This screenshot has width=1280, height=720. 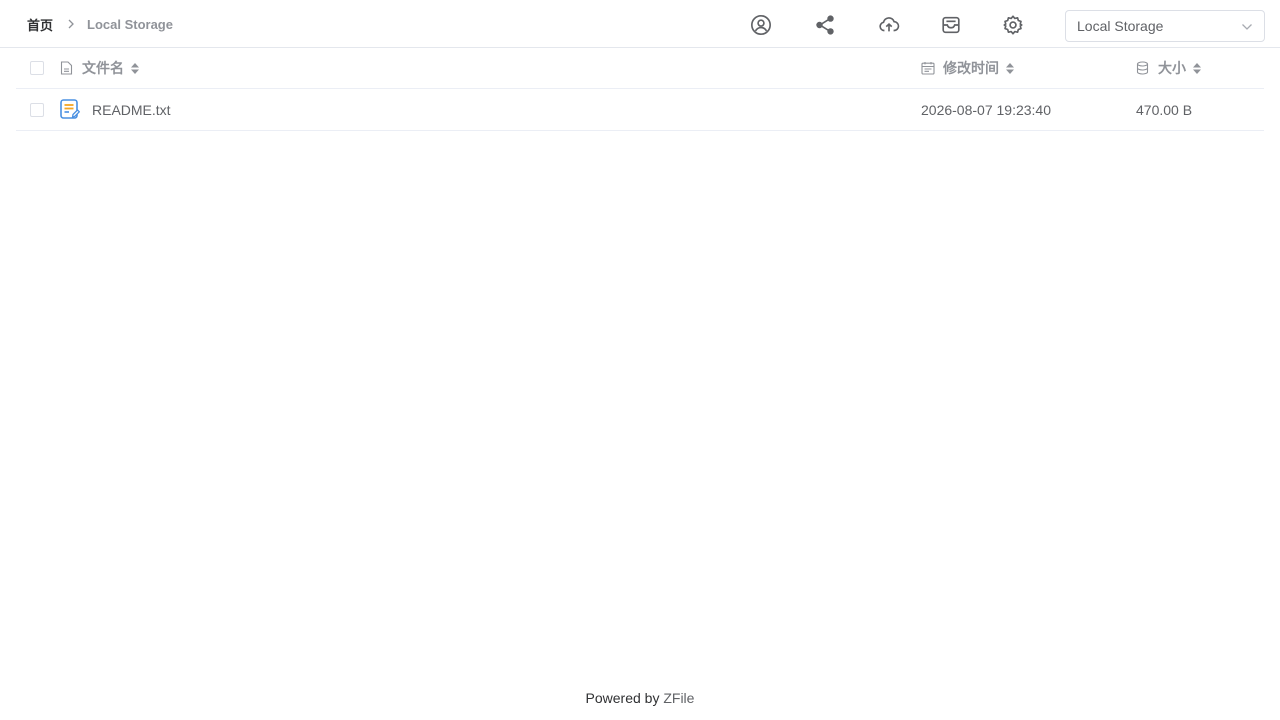 I want to click on file-modified-time: 2026-08-07 19:23:40, so click(x=986, y=109).